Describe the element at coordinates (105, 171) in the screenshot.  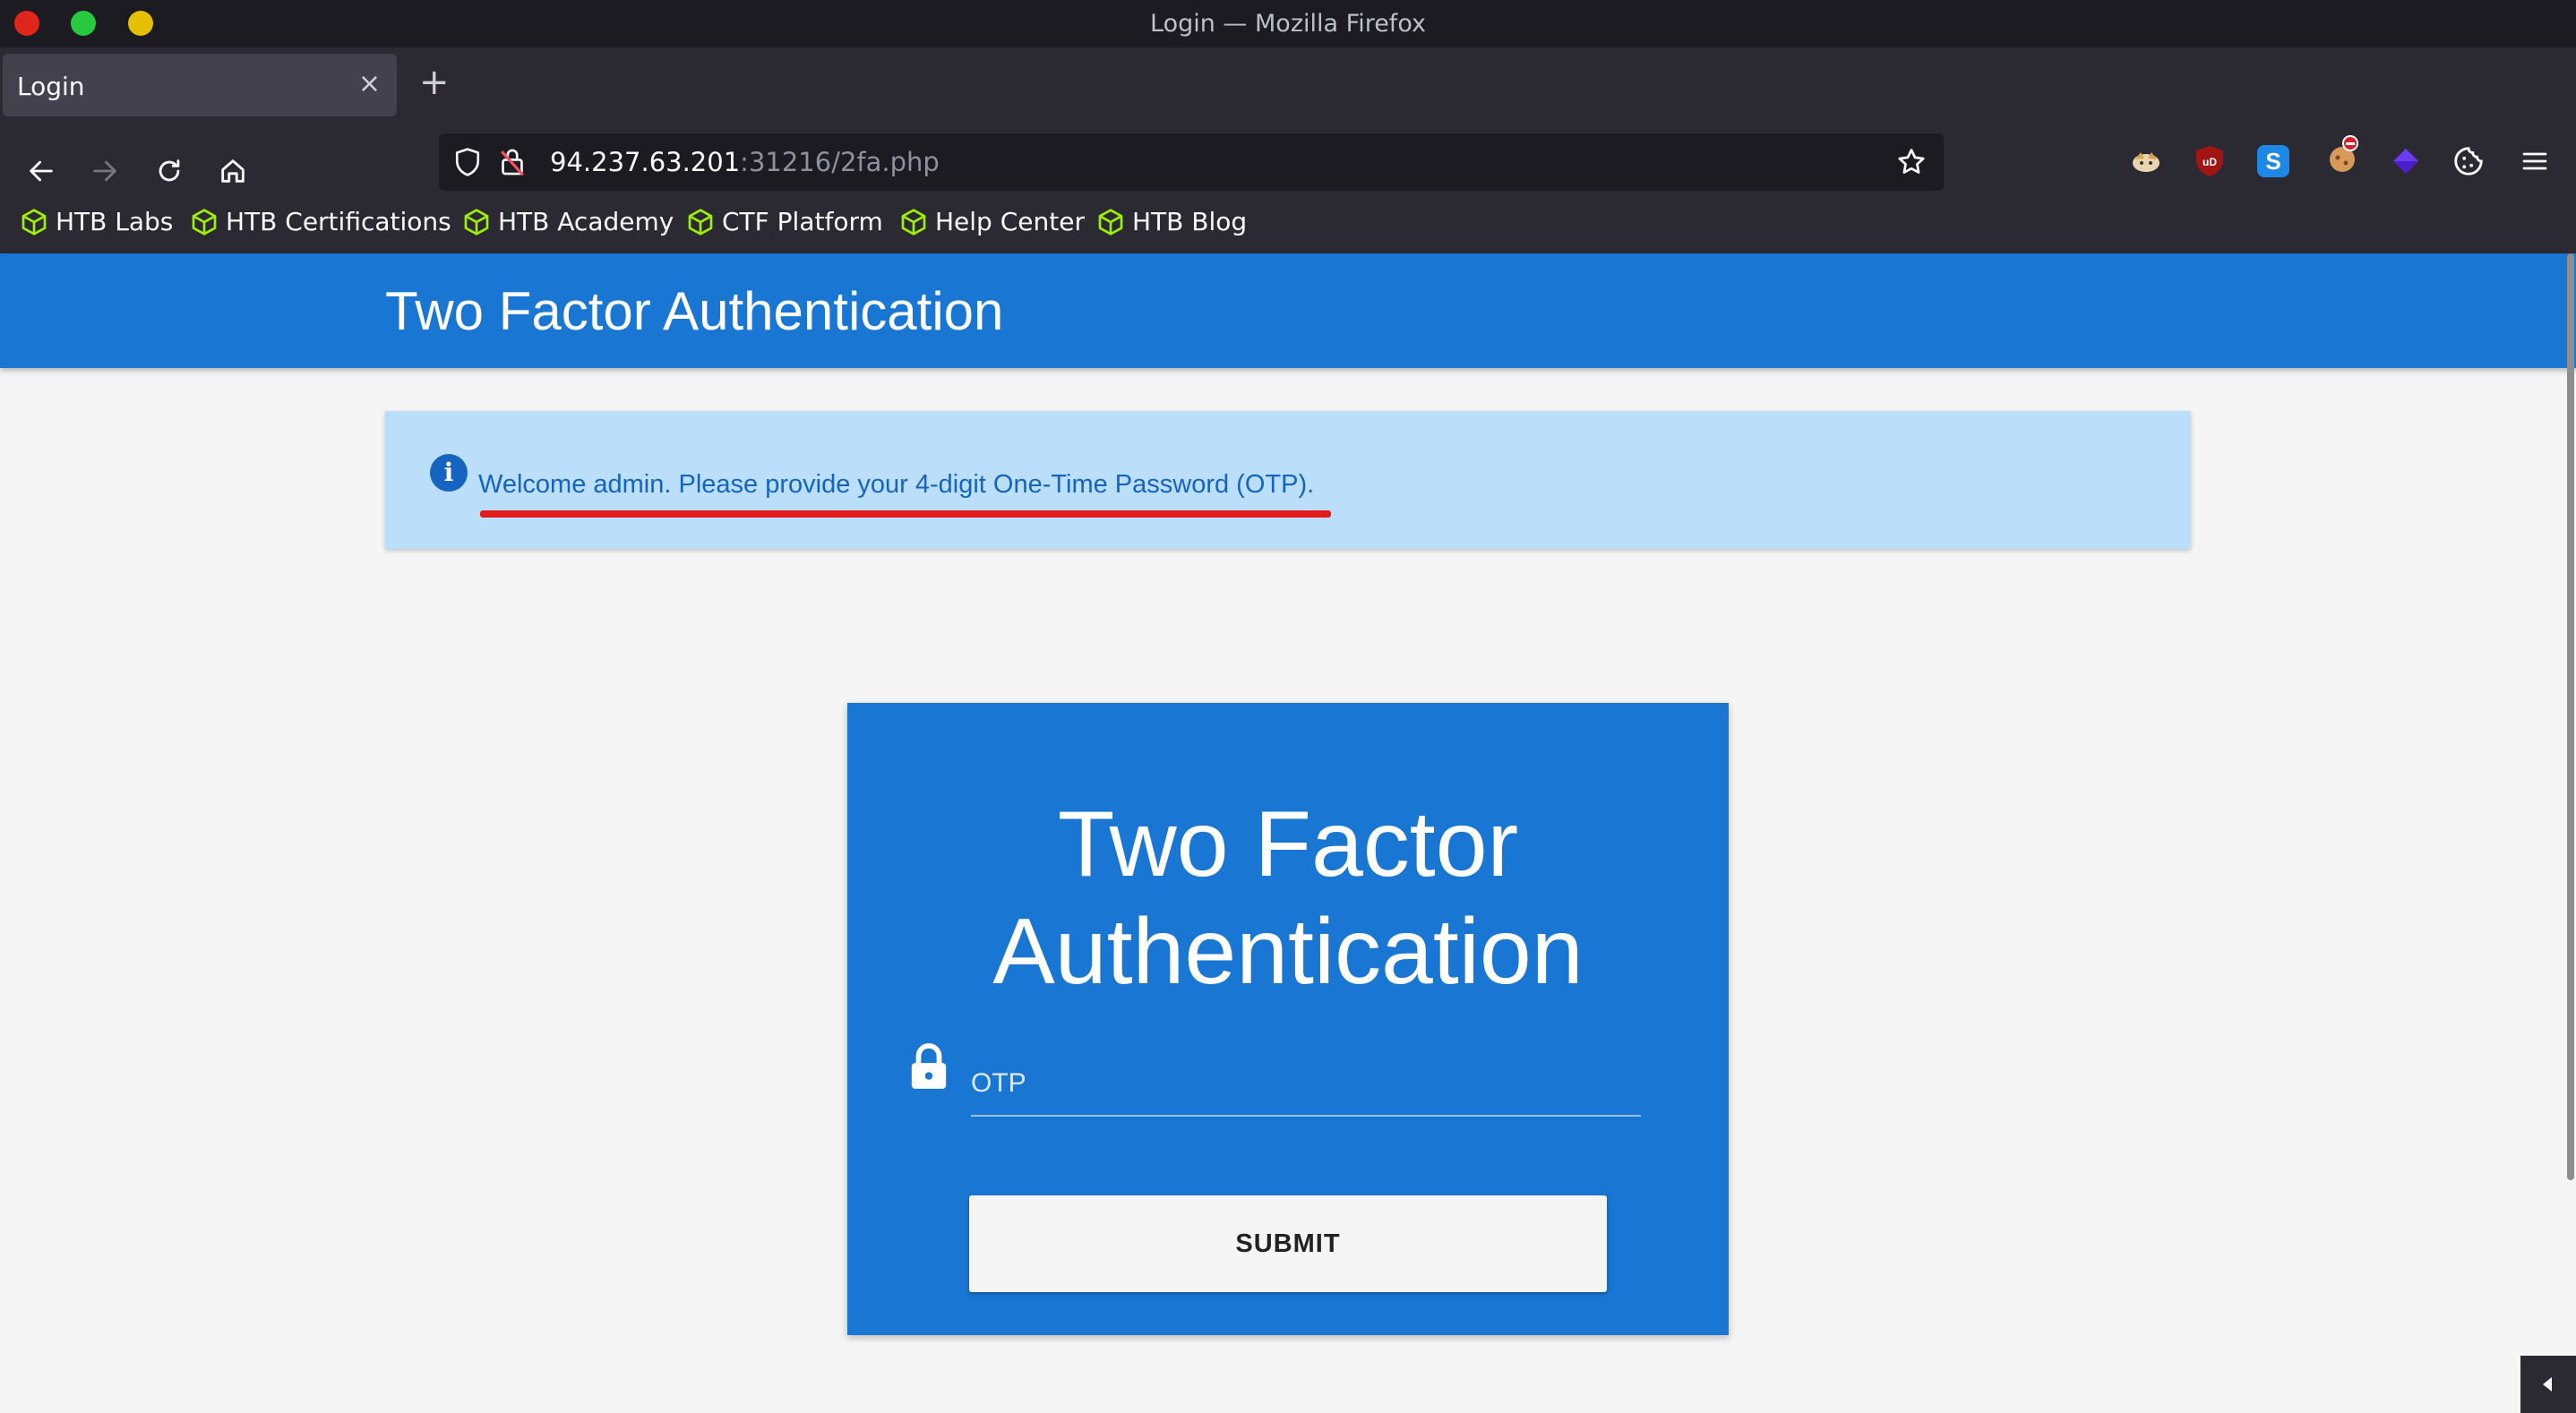
I see `forward-icon` at that location.